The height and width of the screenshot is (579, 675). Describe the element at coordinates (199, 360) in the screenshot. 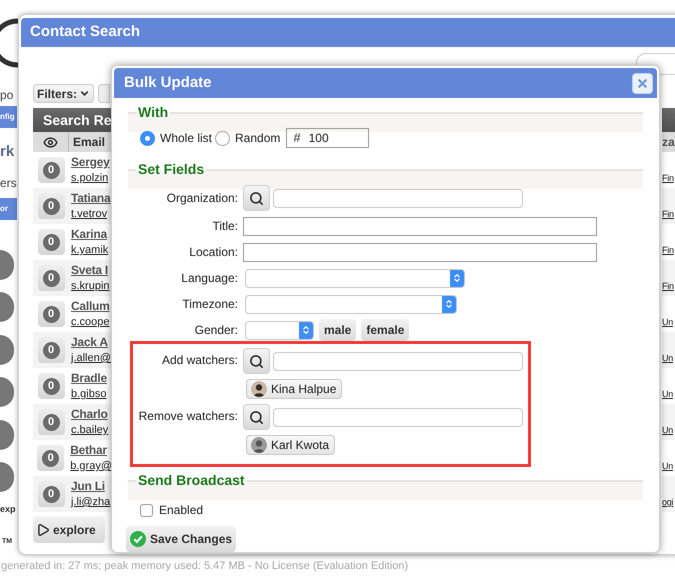

I see `field-label: Add watchers:` at that location.